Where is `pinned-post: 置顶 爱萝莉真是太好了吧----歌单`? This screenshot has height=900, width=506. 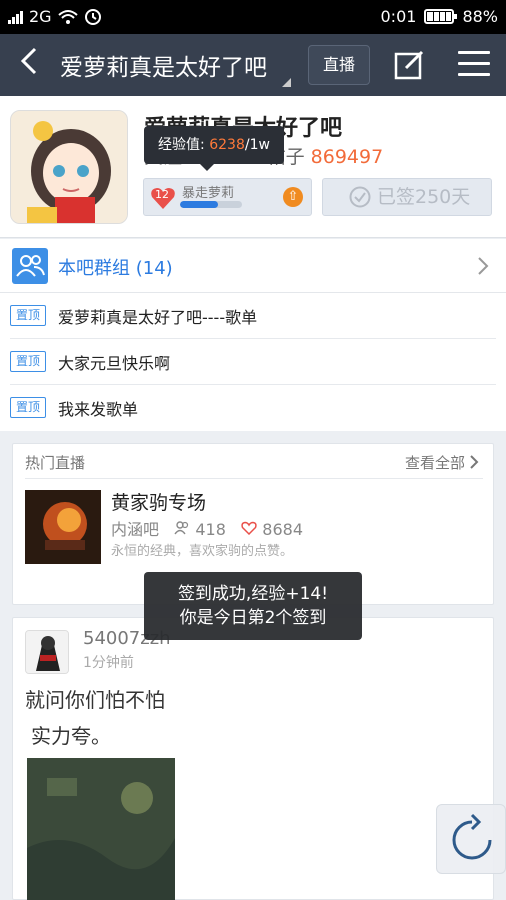
pinned-post: 置顶 爱萝莉真是太好了吧----歌单 is located at coordinates (253, 316).